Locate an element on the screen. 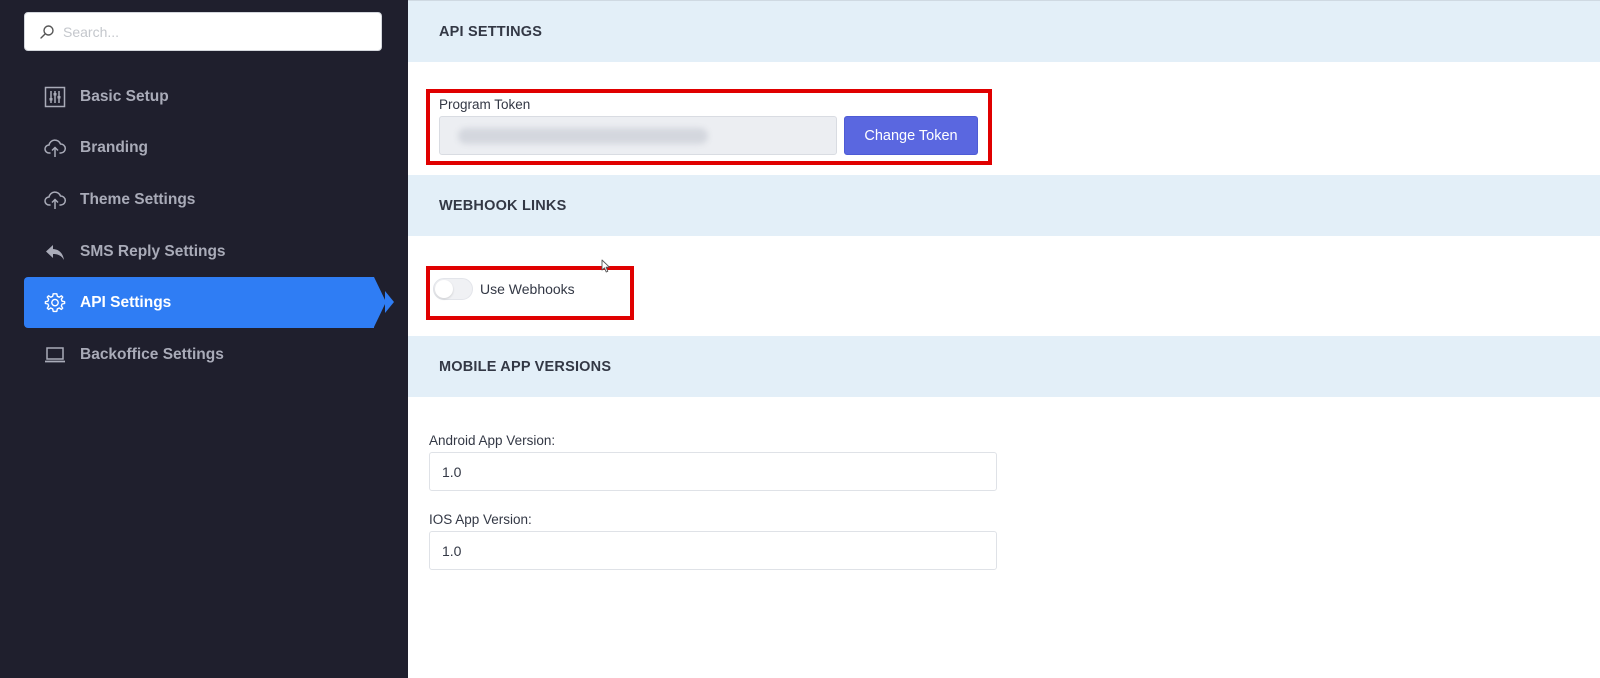 The width and height of the screenshot is (1600, 678). sidebar-item-label: Branding is located at coordinates (114, 147).